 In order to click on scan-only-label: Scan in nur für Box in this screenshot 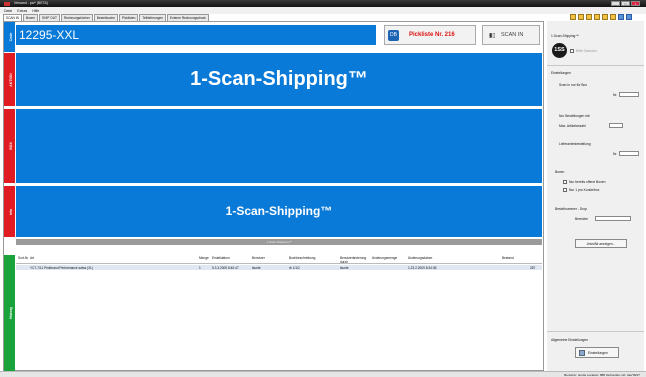, I will do `click(573, 85)`.